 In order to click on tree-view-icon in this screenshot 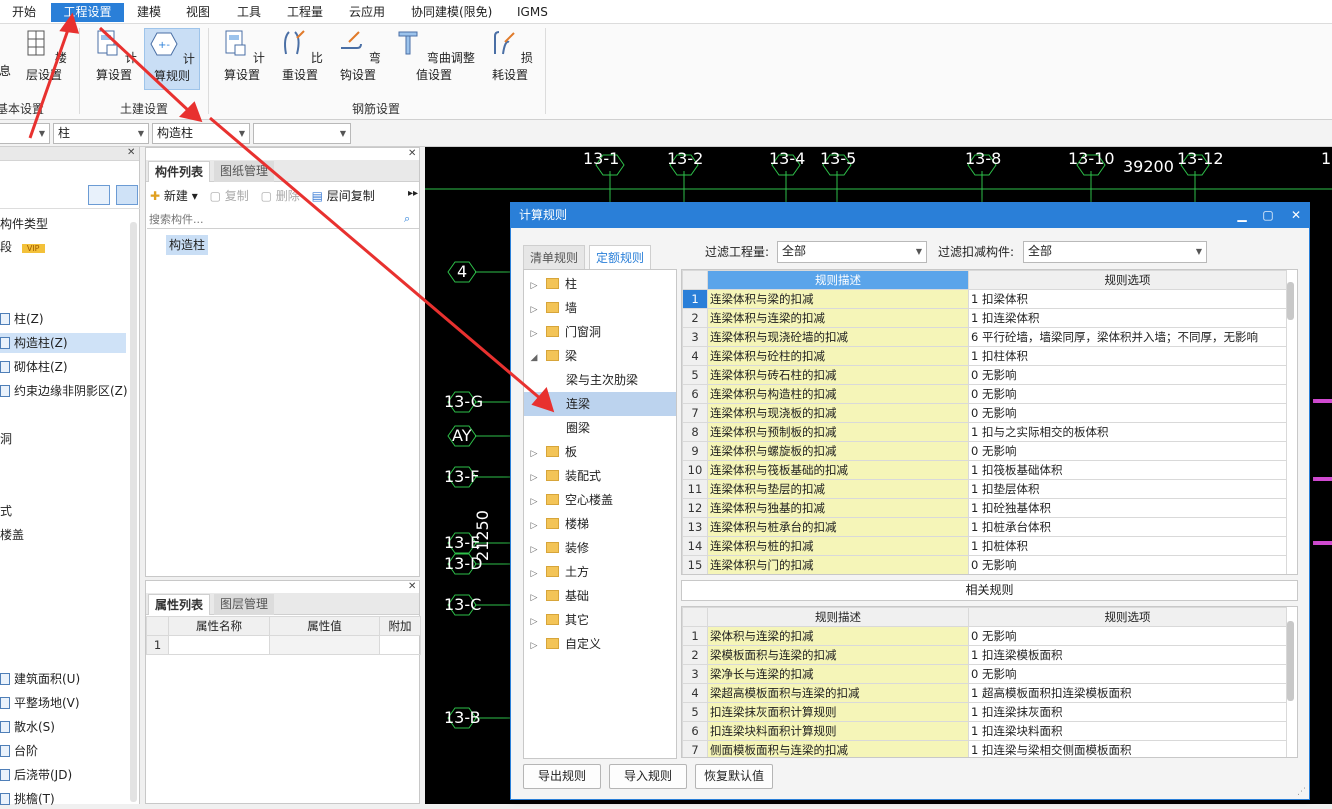, I will do `click(127, 195)`.